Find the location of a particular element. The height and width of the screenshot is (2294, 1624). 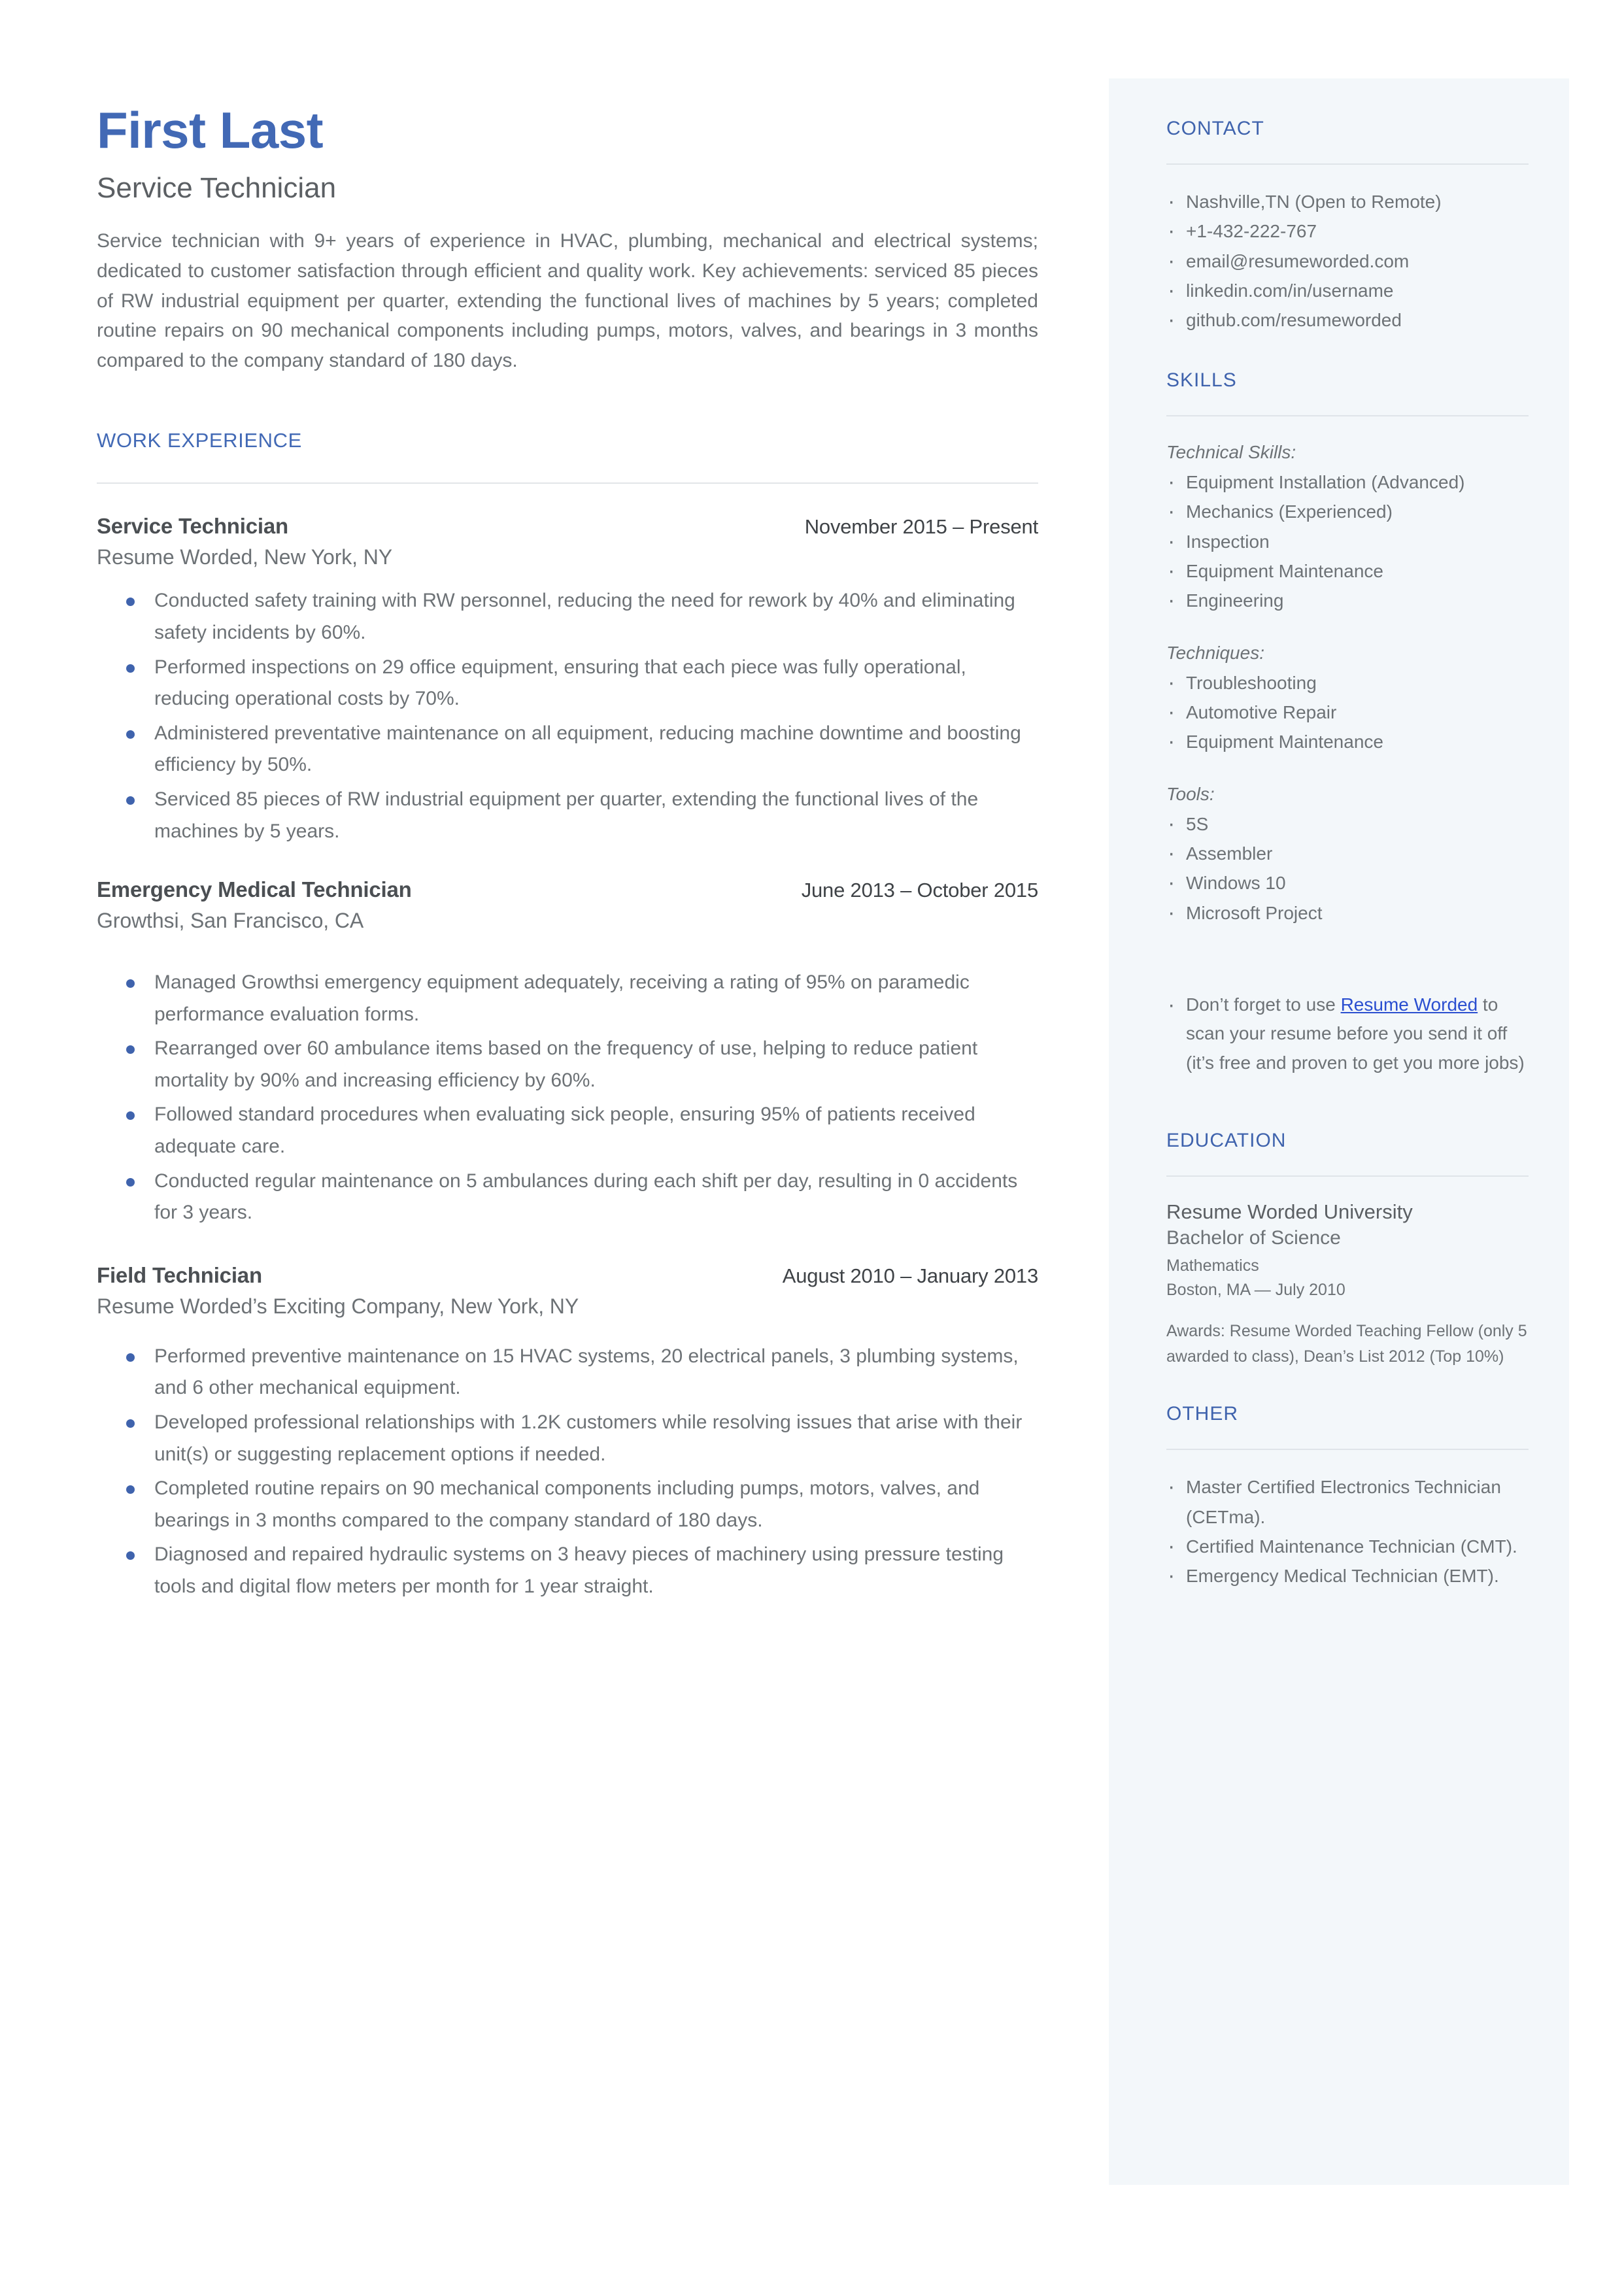

job-dates: June 2013 – October 2015 is located at coordinates (920, 891).